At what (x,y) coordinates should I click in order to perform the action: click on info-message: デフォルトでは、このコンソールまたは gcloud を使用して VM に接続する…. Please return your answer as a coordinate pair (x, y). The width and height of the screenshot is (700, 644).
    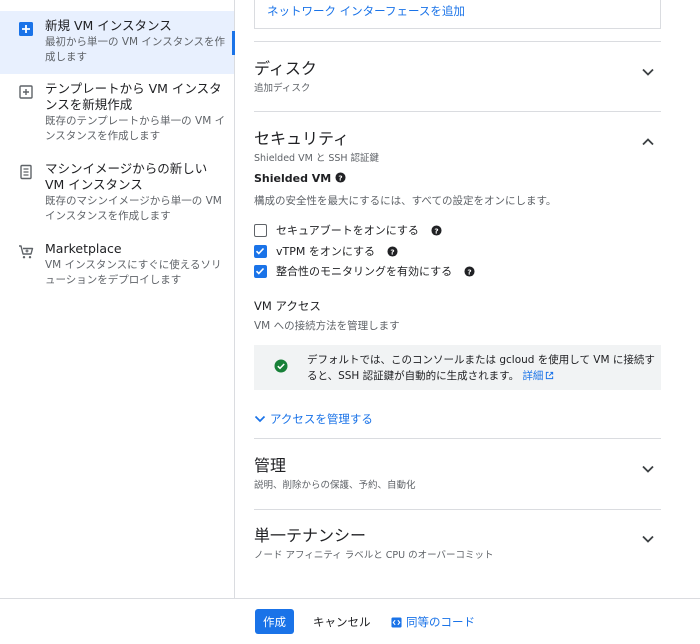
    Looking at the image, I should click on (481, 368).